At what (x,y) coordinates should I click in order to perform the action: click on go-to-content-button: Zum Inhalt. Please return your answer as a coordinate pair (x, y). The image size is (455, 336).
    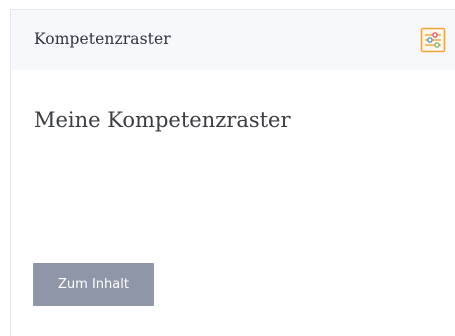
    Looking at the image, I should click on (93, 284).